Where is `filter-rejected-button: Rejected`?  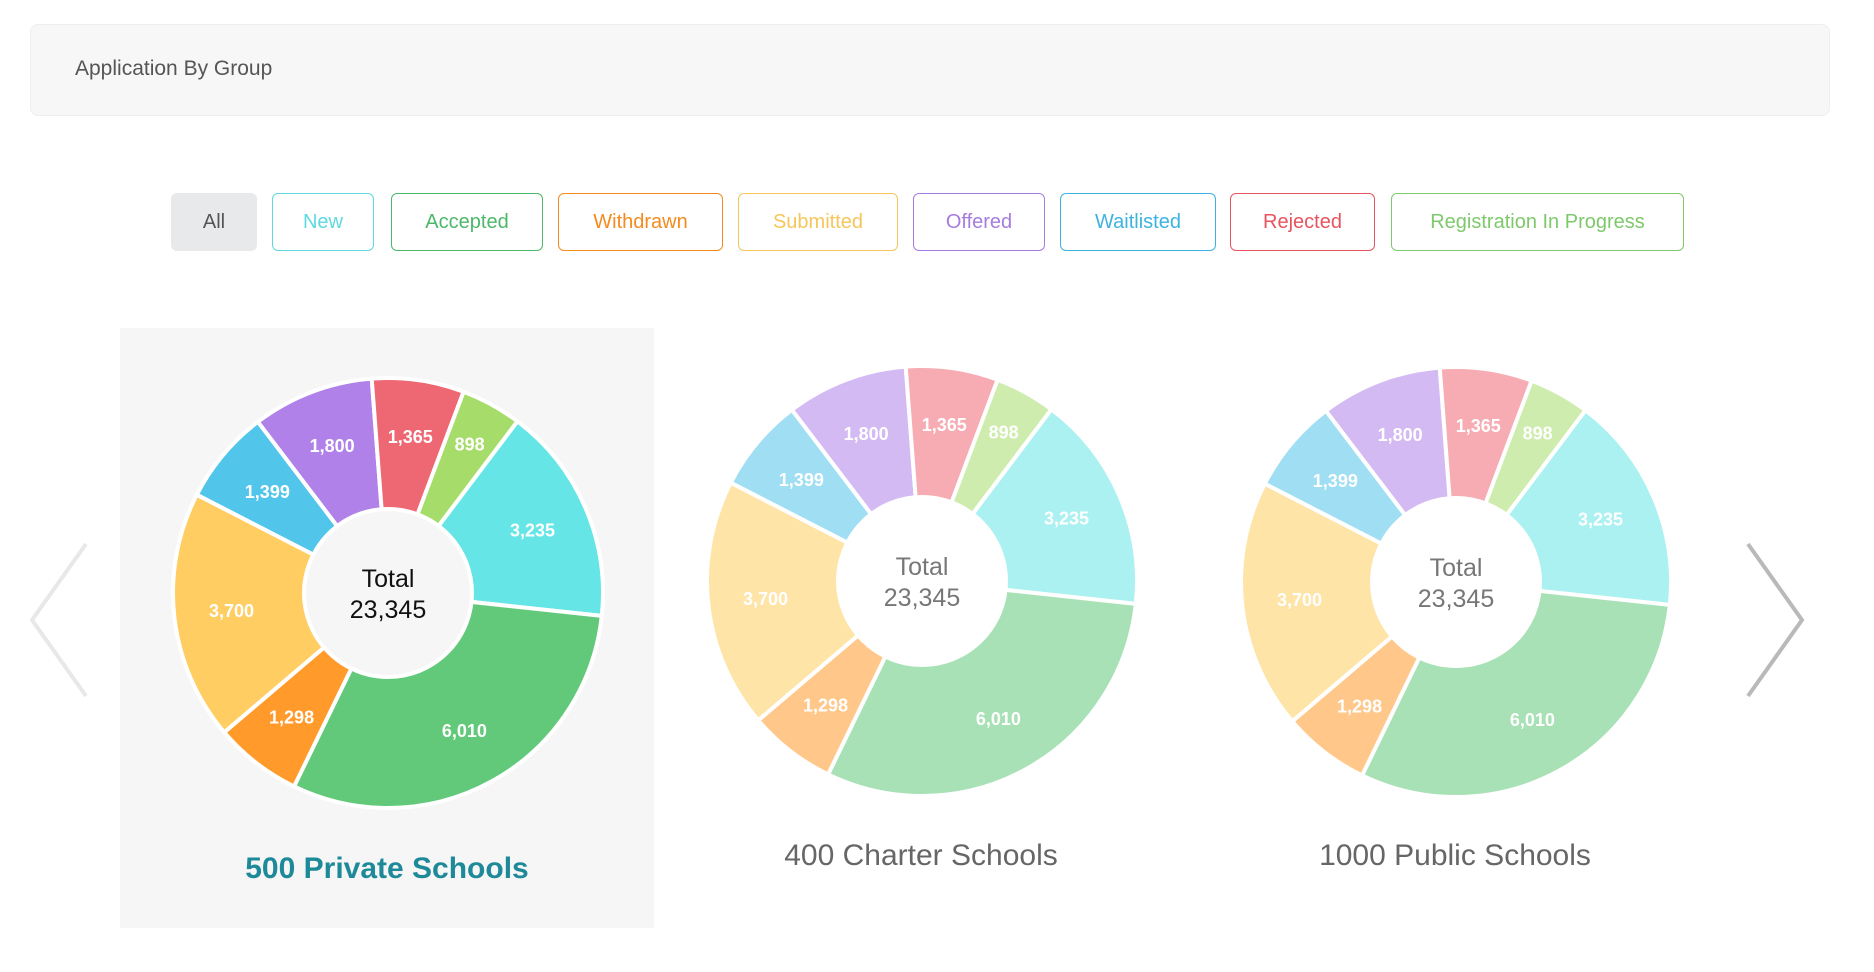 filter-rejected-button: Rejected is located at coordinates (1302, 222).